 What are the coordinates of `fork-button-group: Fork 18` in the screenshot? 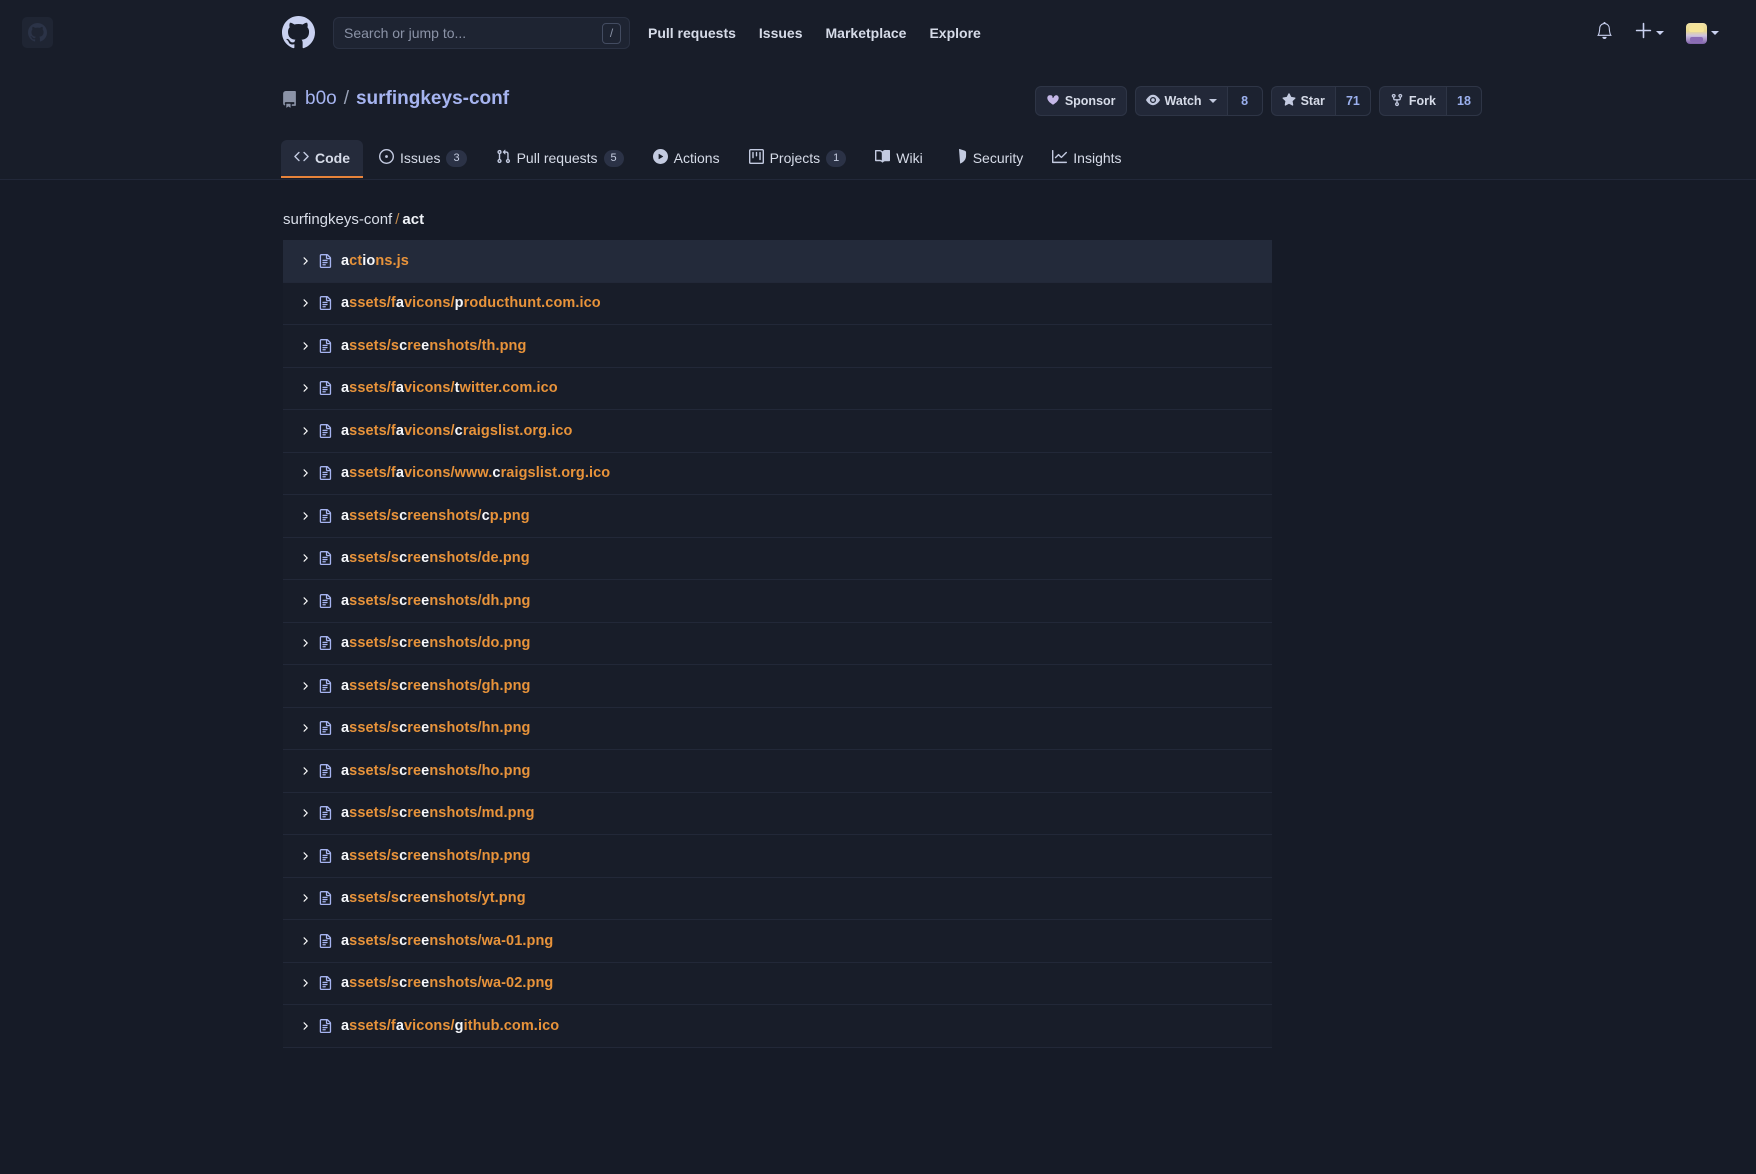 It's located at (1430, 101).